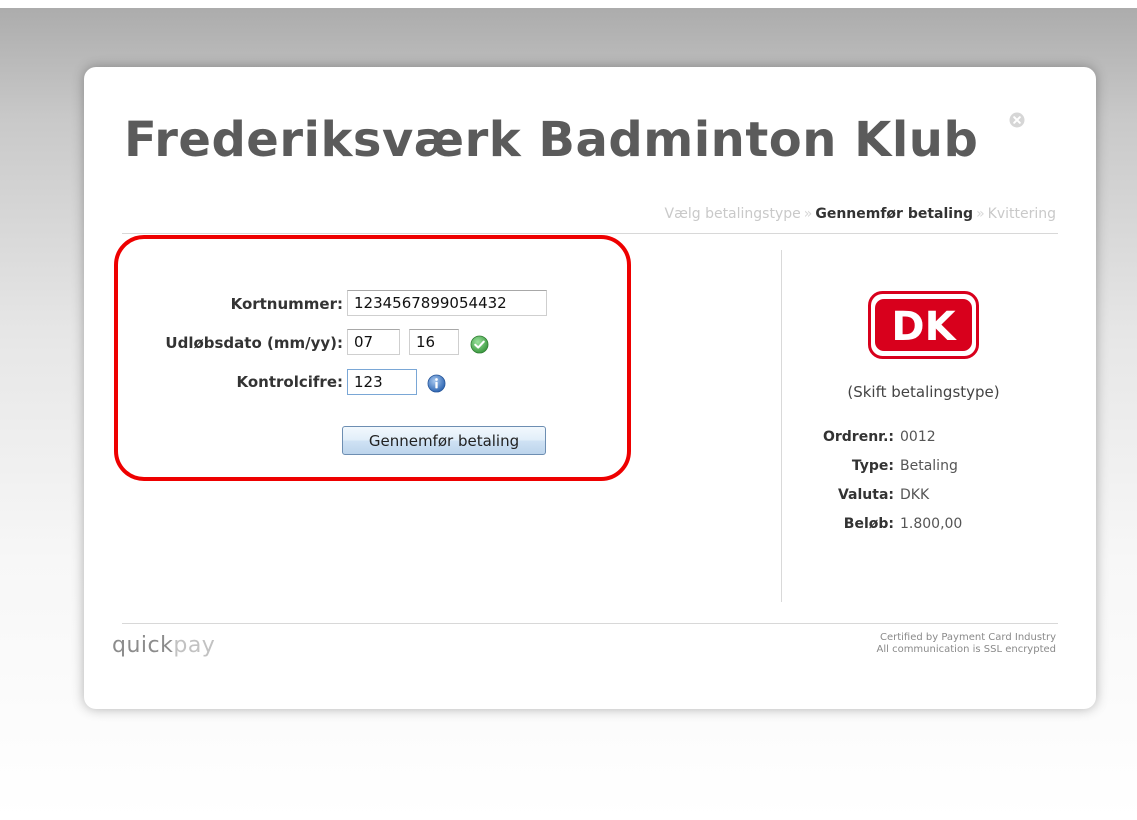  I want to click on currency-label: Valuta:, so click(865, 495).